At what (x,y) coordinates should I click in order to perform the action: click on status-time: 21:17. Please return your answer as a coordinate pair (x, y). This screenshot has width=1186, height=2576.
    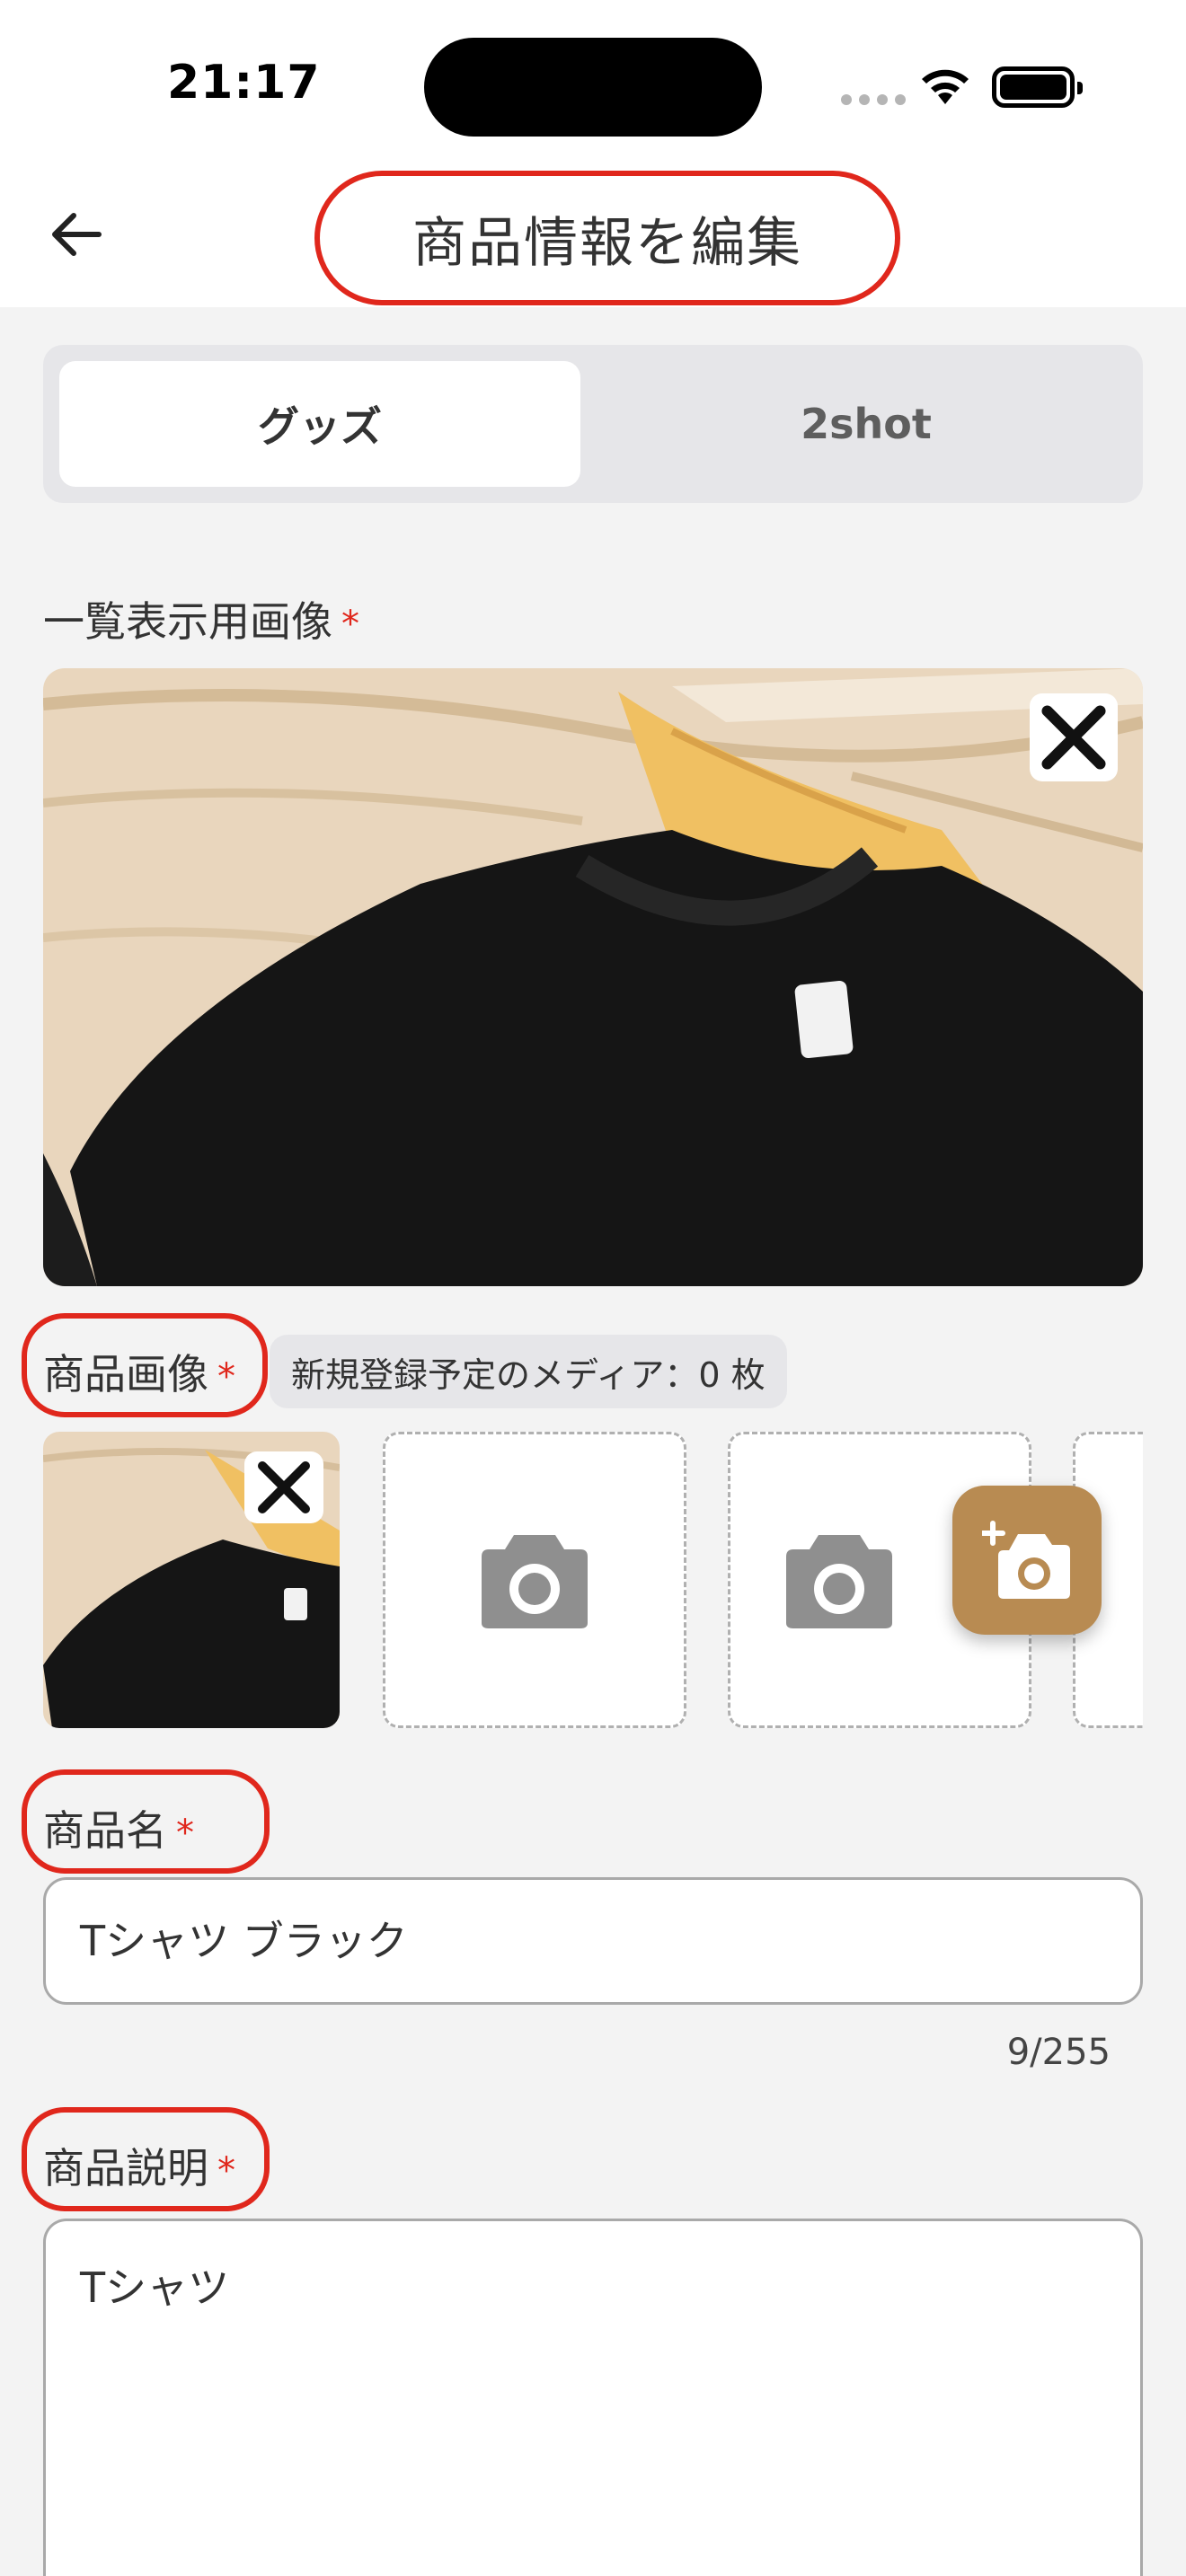
    Looking at the image, I should click on (244, 83).